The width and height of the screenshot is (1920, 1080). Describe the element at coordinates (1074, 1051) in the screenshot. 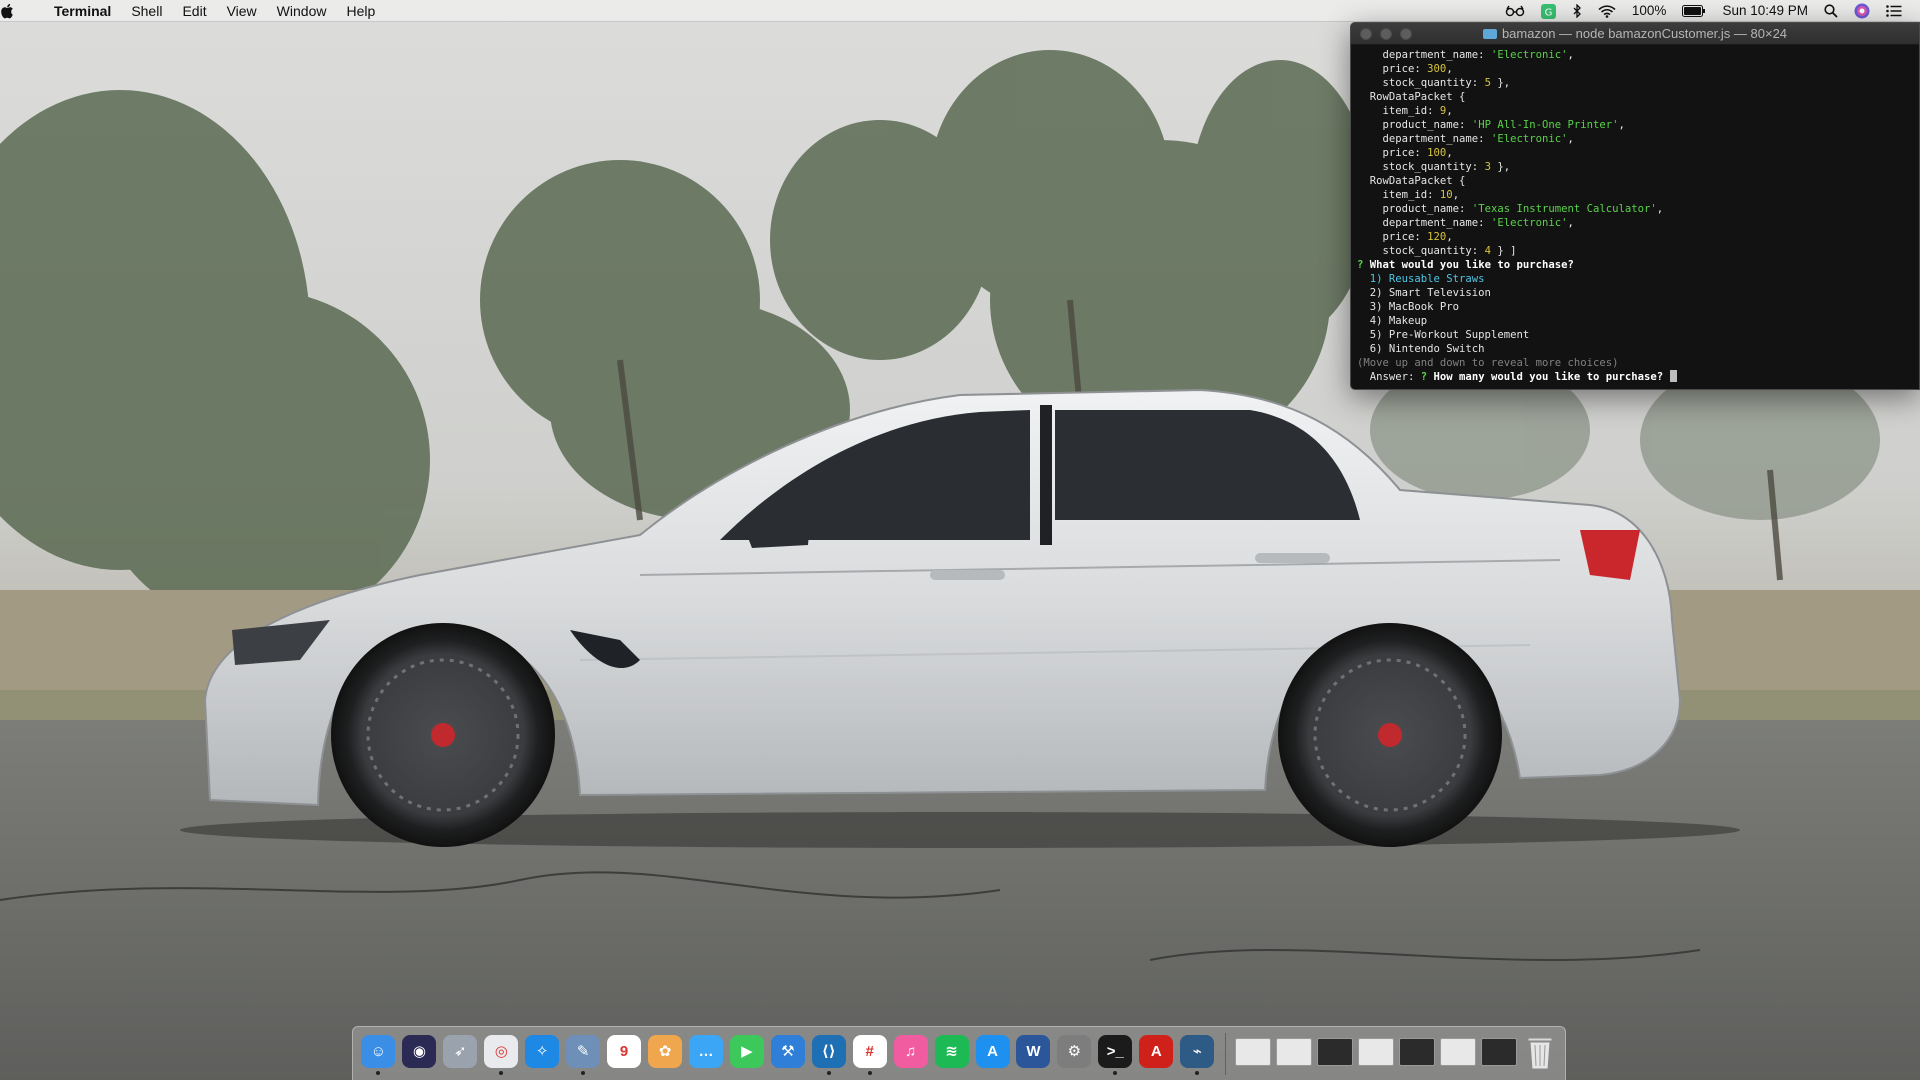

I see `system-preferences-icon: ⚙` at that location.